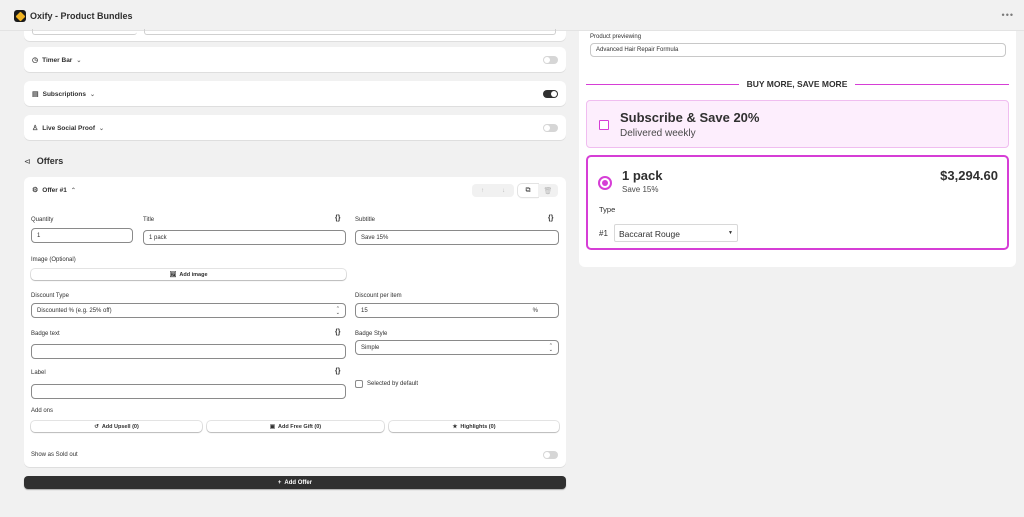  What do you see at coordinates (96, 426) in the screenshot?
I see `upsell-icon: ↺` at bounding box center [96, 426].